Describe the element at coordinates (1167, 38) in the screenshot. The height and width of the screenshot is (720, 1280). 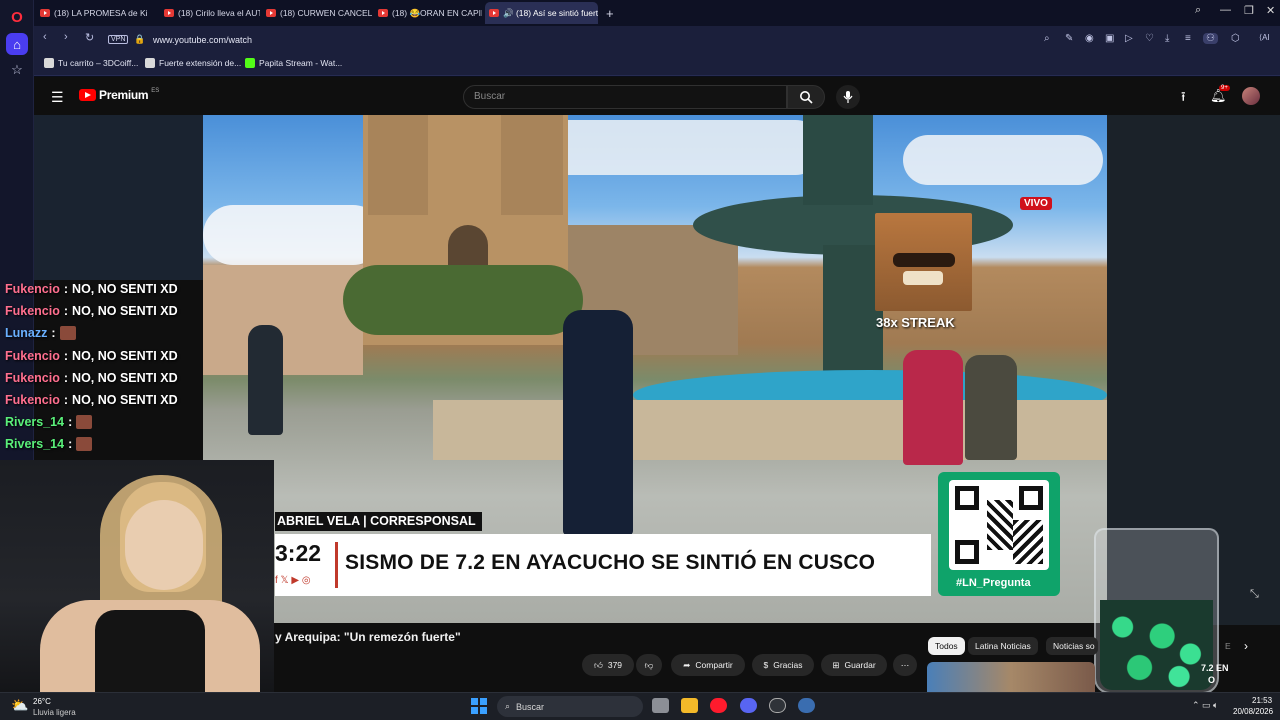
I see `download-icon: ⤓` at that location.